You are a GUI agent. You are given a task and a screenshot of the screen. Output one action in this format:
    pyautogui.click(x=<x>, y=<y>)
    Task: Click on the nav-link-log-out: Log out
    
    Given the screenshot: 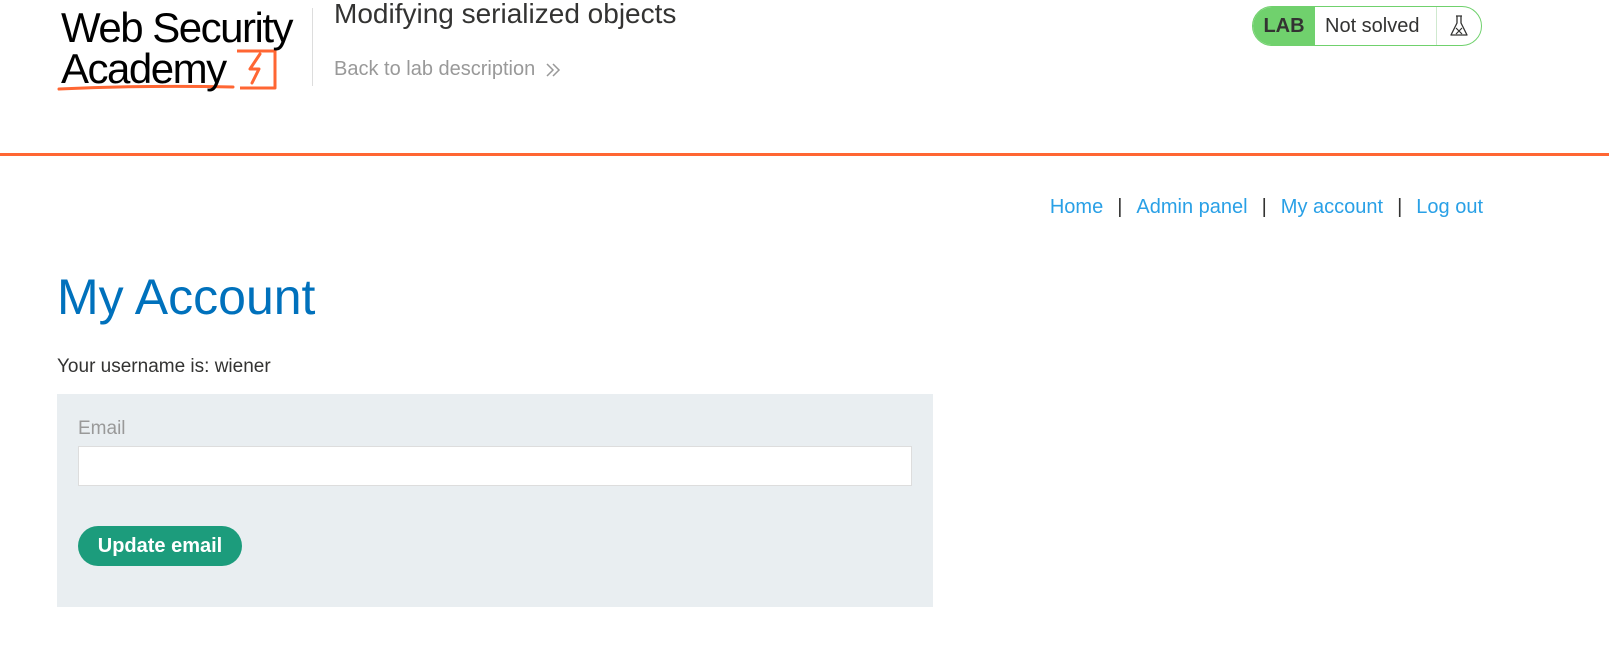 What is the action you would take?
    pyautogui.click(x=1449, y=207)
    